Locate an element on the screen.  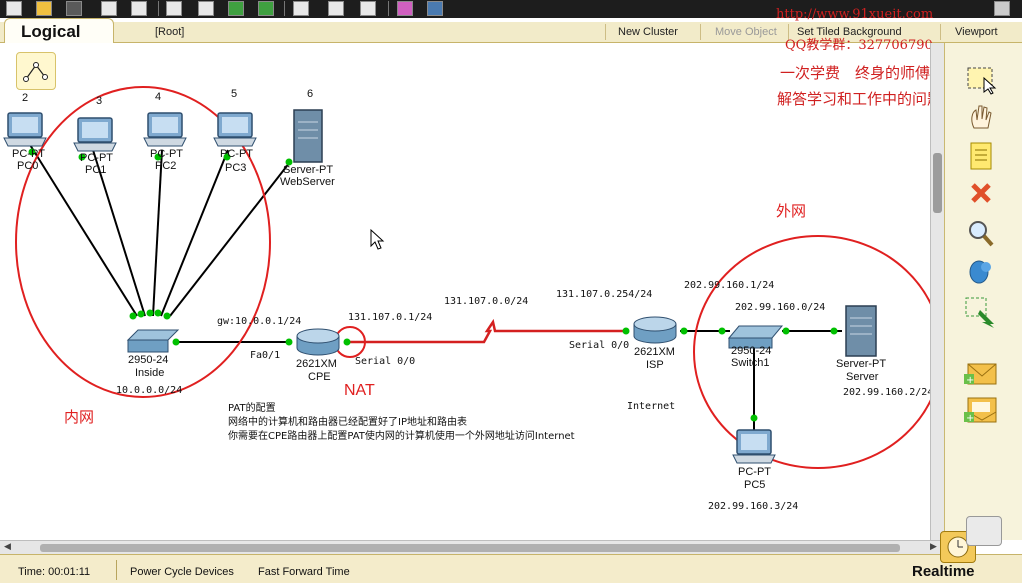
pc1-name: PC1 is located at coordinates (95, 170).